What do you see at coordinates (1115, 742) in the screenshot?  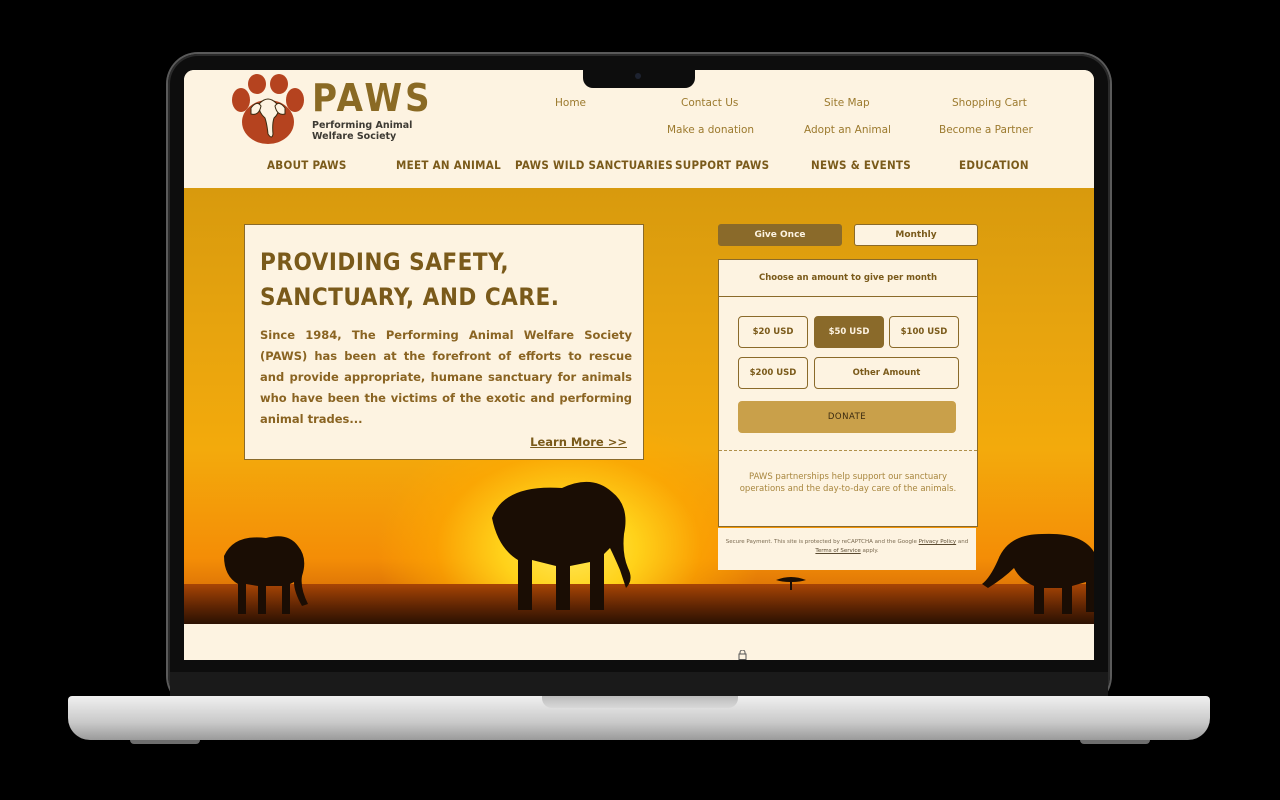 I see `laptop-foot-right` at bounding box center [1115, 742].